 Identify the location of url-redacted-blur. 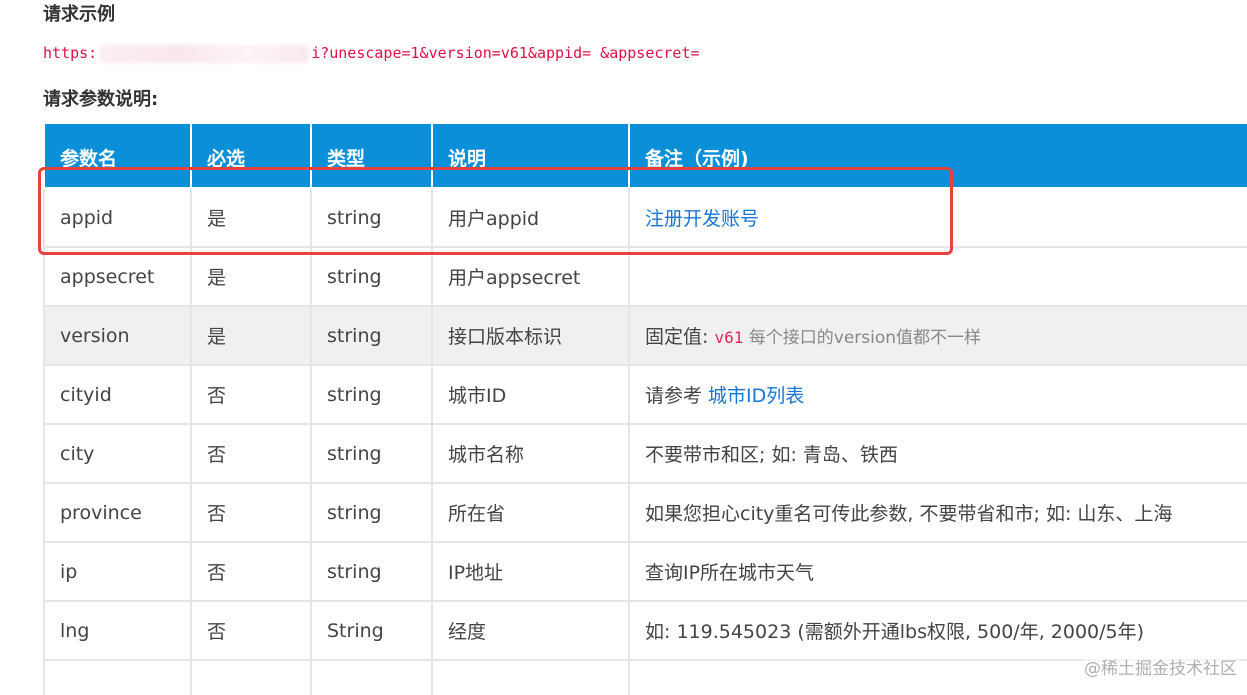
(204, 53).